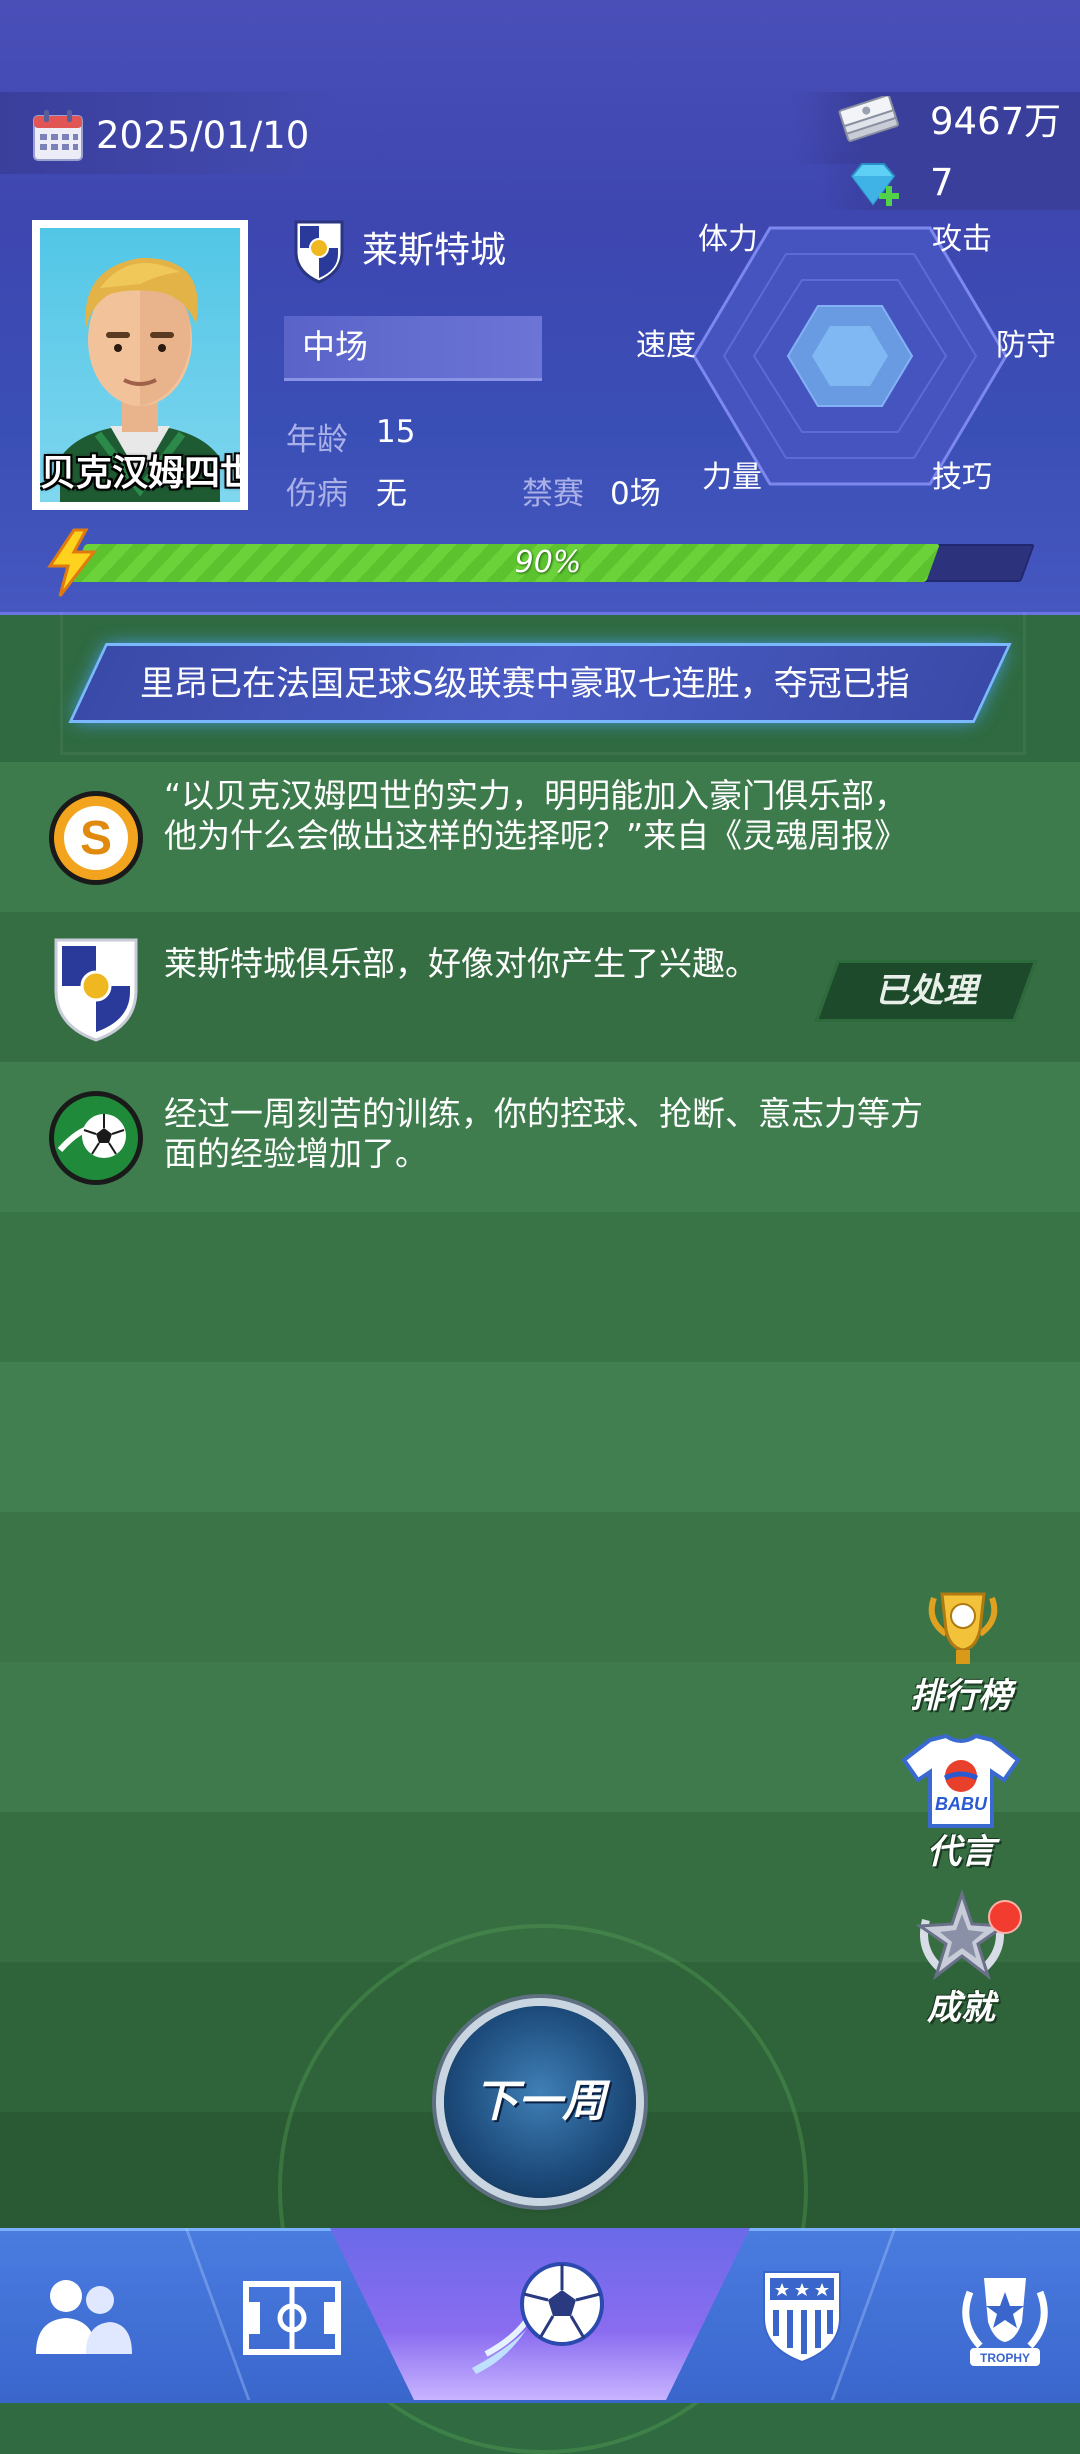 This screenshot has width=1080, height=2454. Describe the element at coordinates (961, 2008) in the screenshot. I see `achievement-label: 成就` at that location.